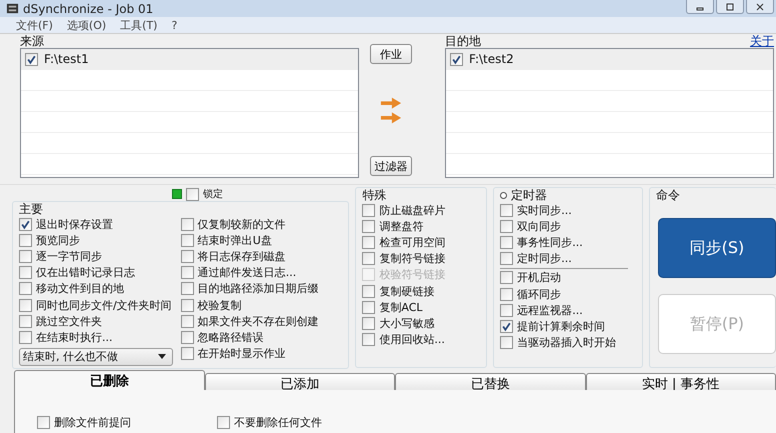  I want to click on option-label: 在开始时显示作业, so click(242, 354).